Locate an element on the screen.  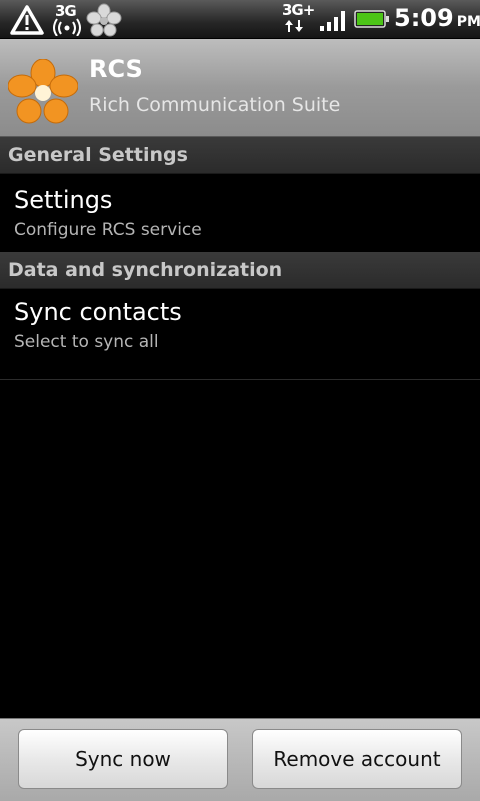
section-header-data-sync: Data and synchronization is located at coordinates (240, 270).